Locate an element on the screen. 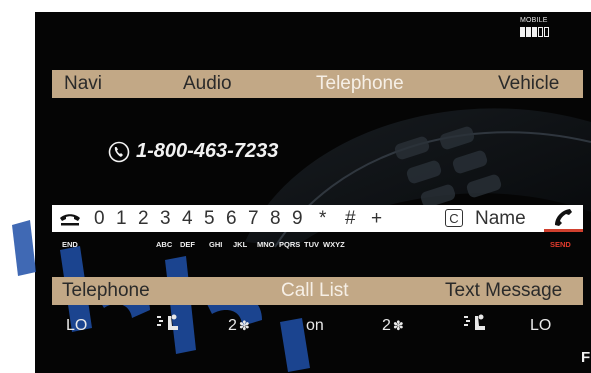  key-letters-3: DEF is located at coordinates (187, 244).